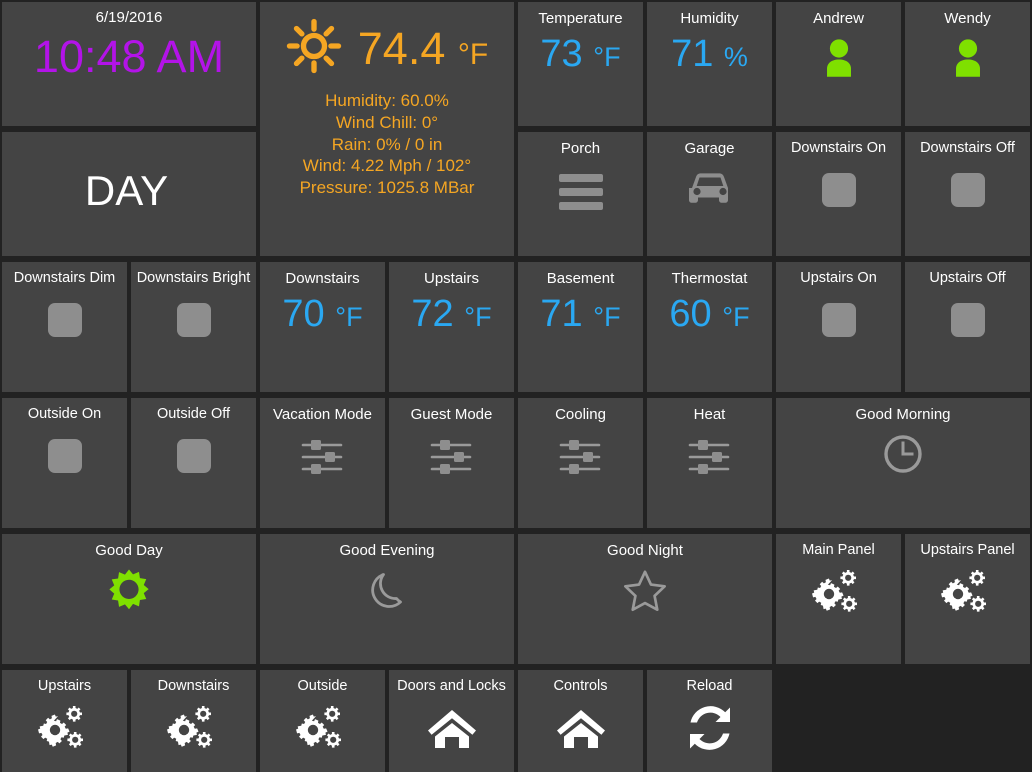  I want to click on nav-tile-doors-and-locks: Doors and Locks, so click(451, 721).